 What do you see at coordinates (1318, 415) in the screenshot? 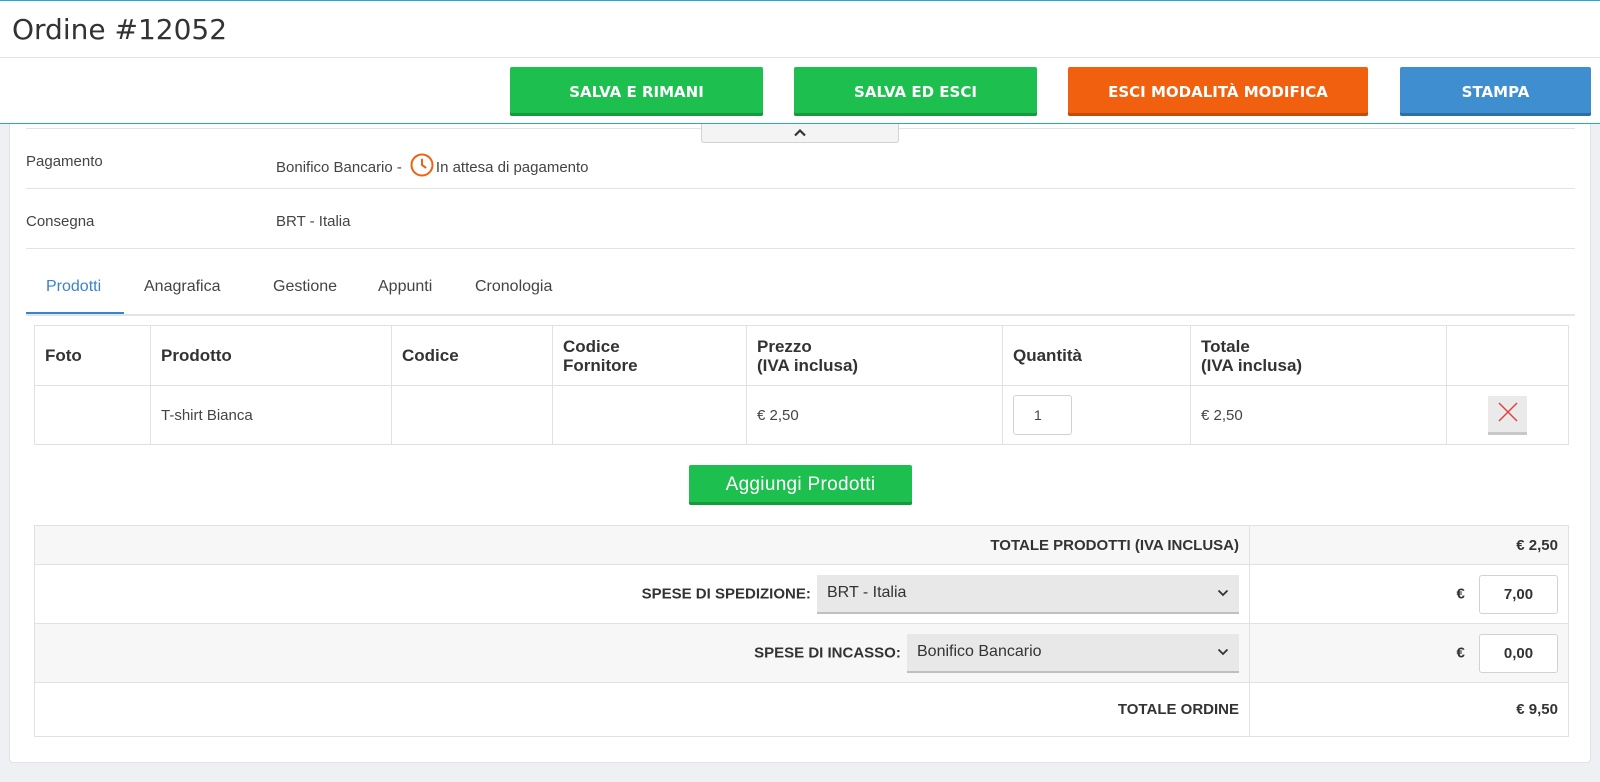
I see `product-total: € 2,50` at bounding box center [1318, 415].